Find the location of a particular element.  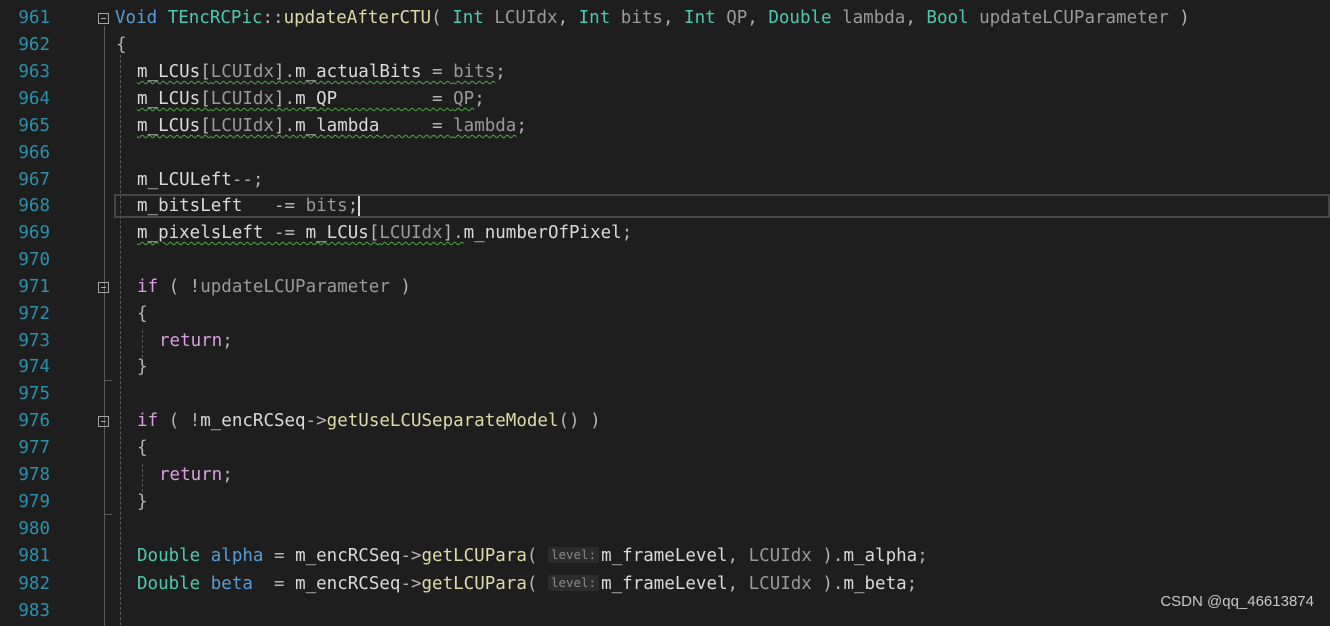

code-line: 962 { is located at coordinates (665, 45).